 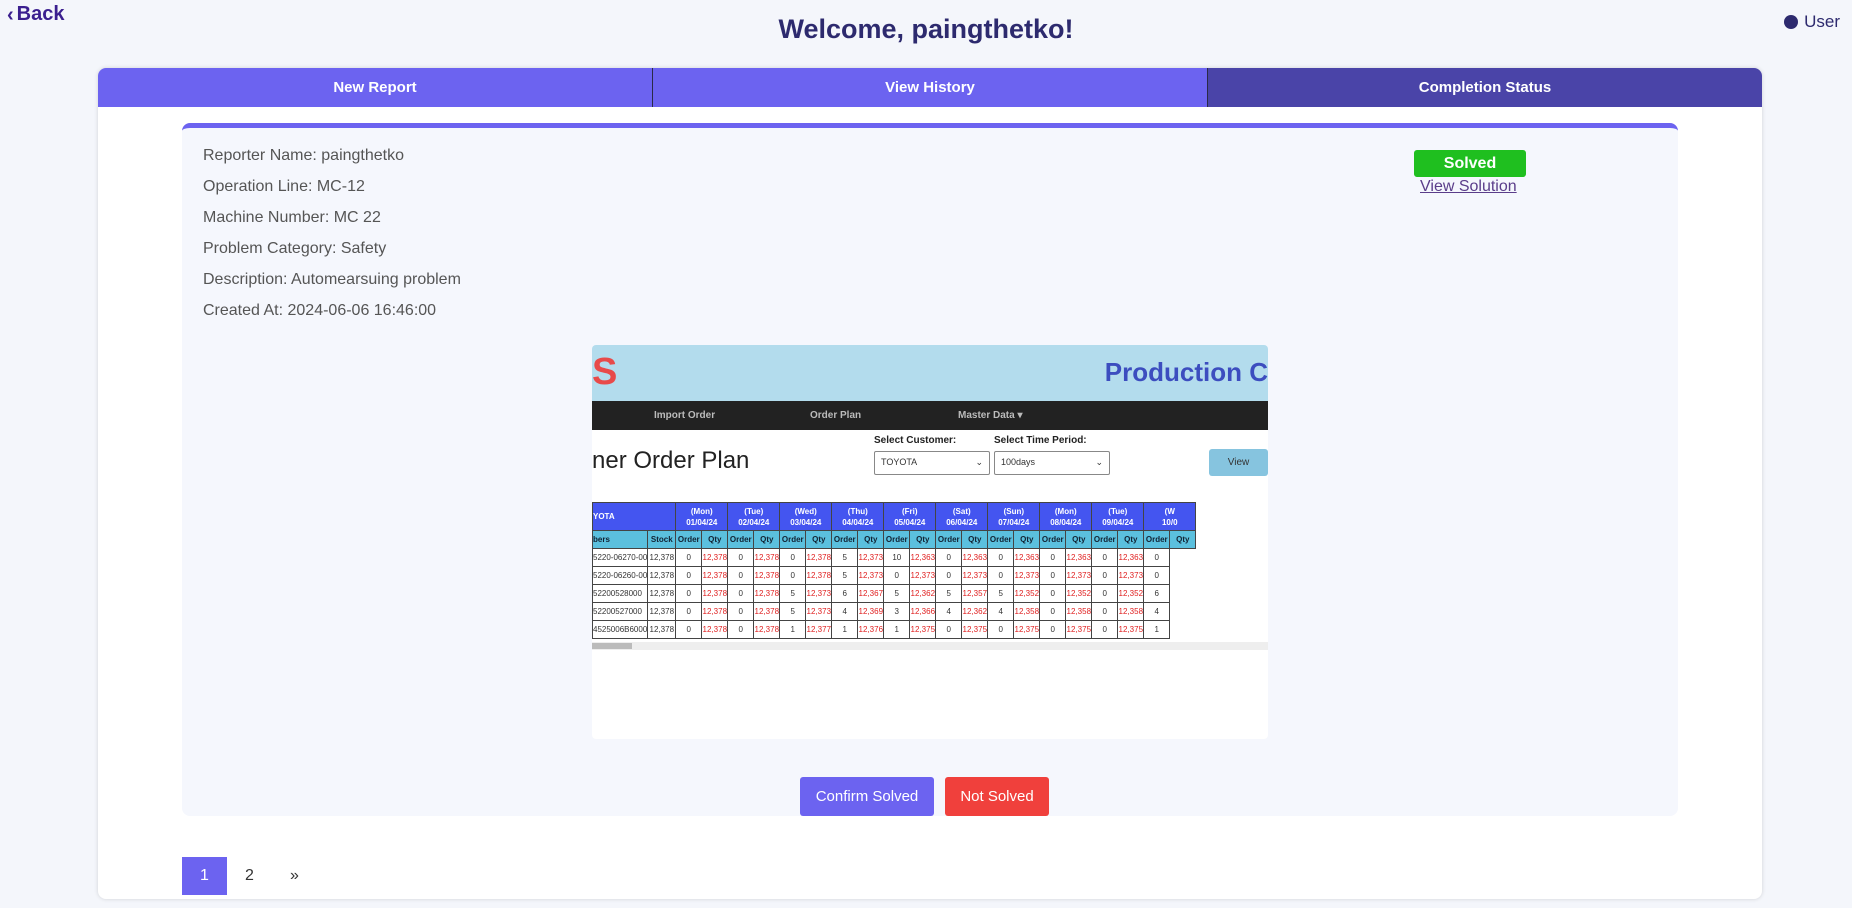 What do you see at coordinates (294, 876) in the screenshot?
I see `next-page-button: »` at bounding box center [294, 876].